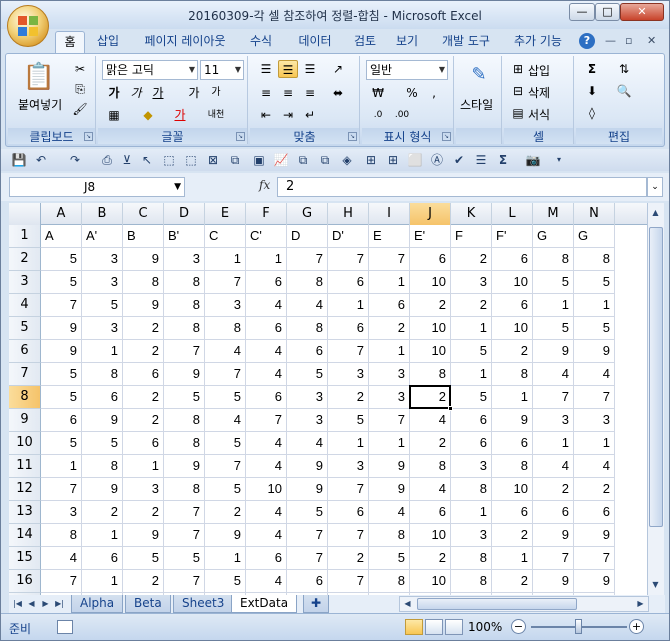 The width and height of the screenshot is (670, 641). I want to click on cell-m3: 5, so click(553, 282).